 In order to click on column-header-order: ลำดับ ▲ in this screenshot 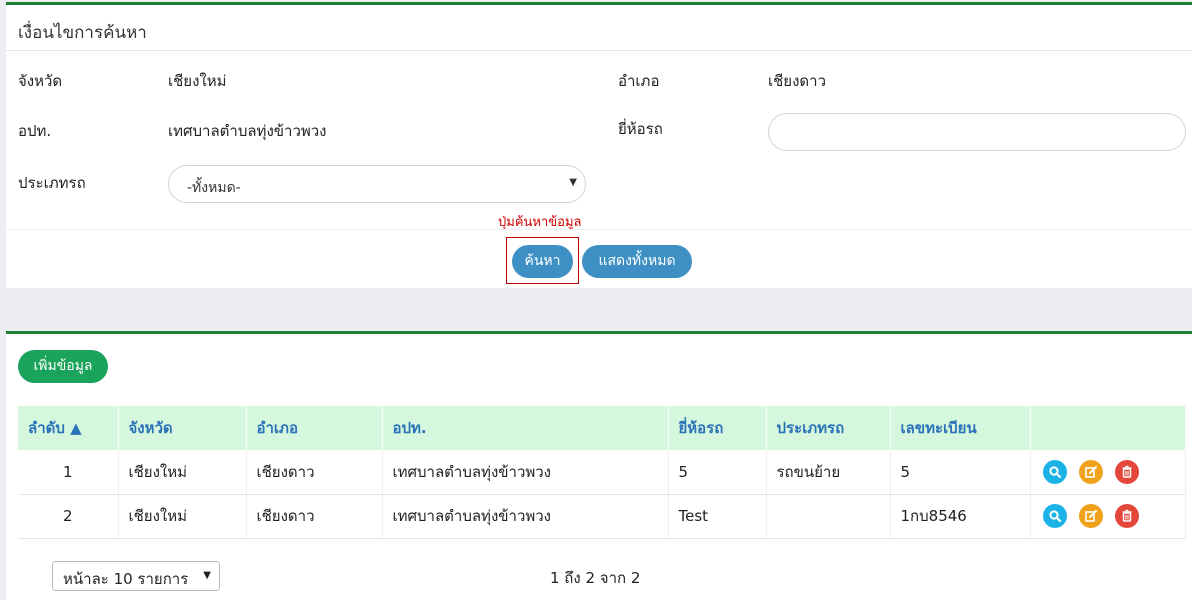, I will do `click(68, 428)`.